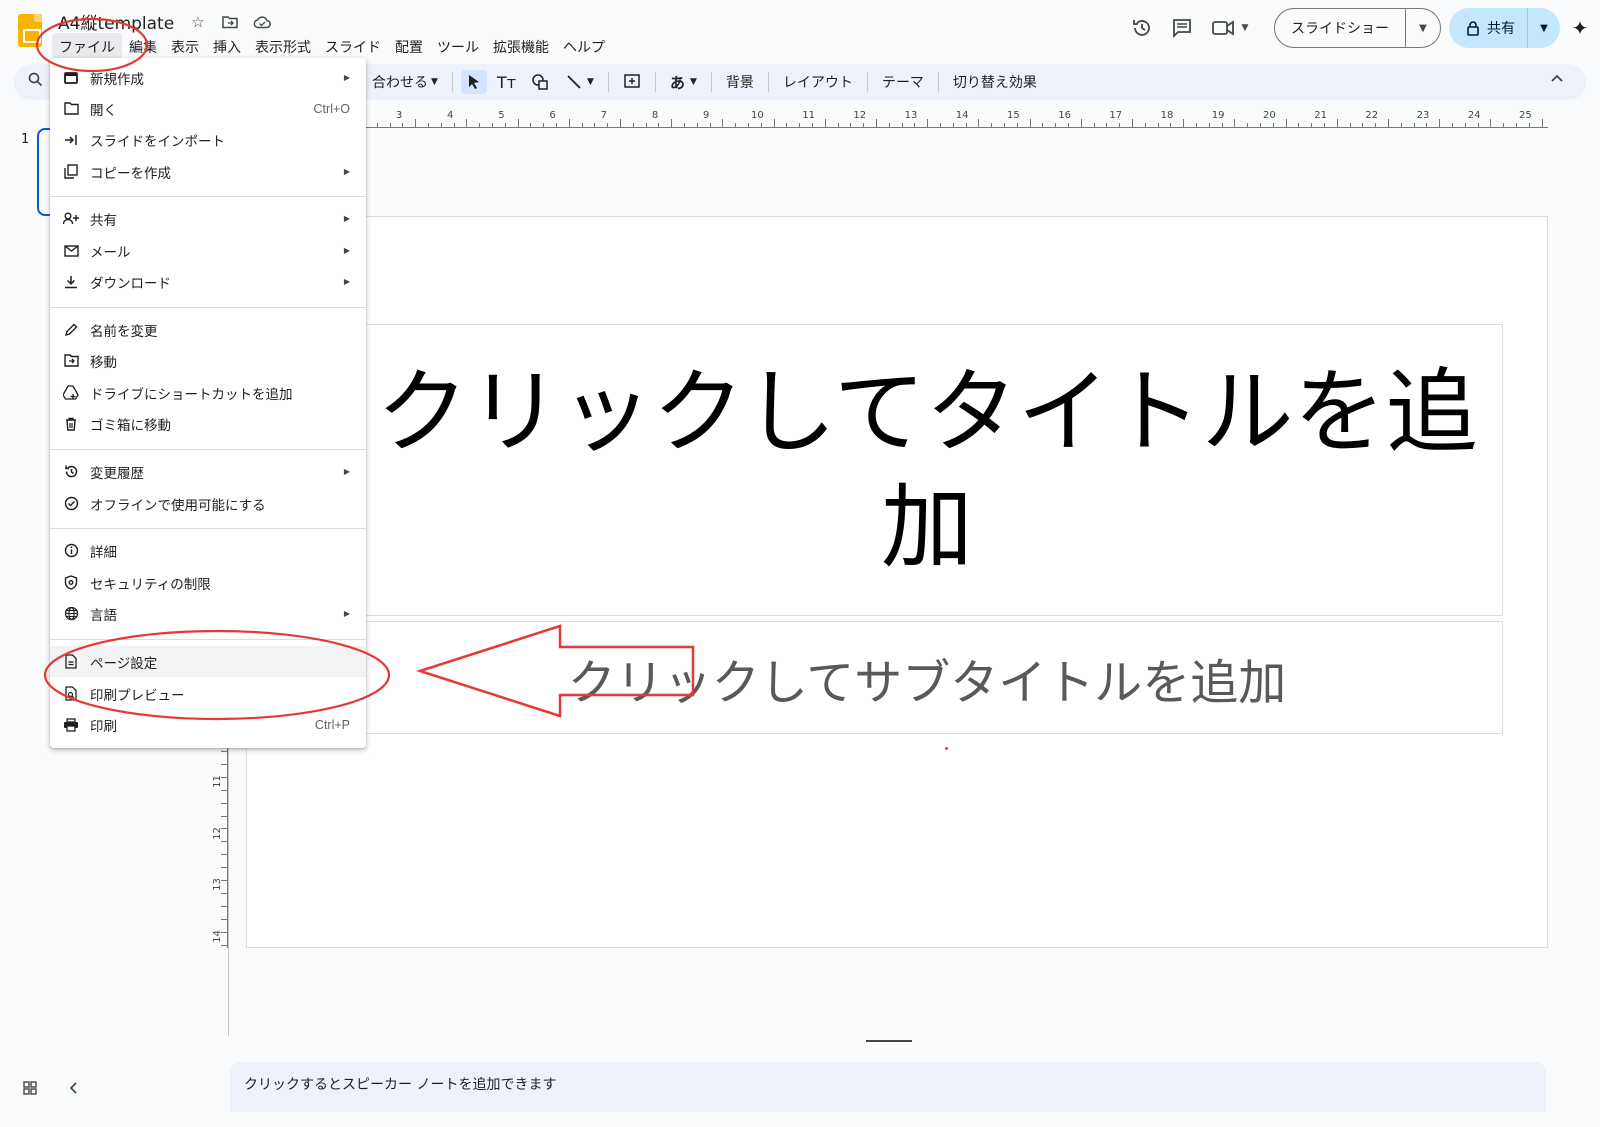 This screenshot has width=1600, height=1127. Describe the element at coordinates (283, 47) in the screenshot. I see `menu-format: 表示形式` at that location.